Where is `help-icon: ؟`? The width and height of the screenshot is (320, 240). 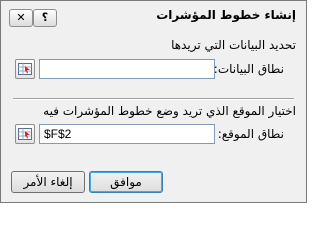 help-icon: ؟ is located at coordinates (45, 18).